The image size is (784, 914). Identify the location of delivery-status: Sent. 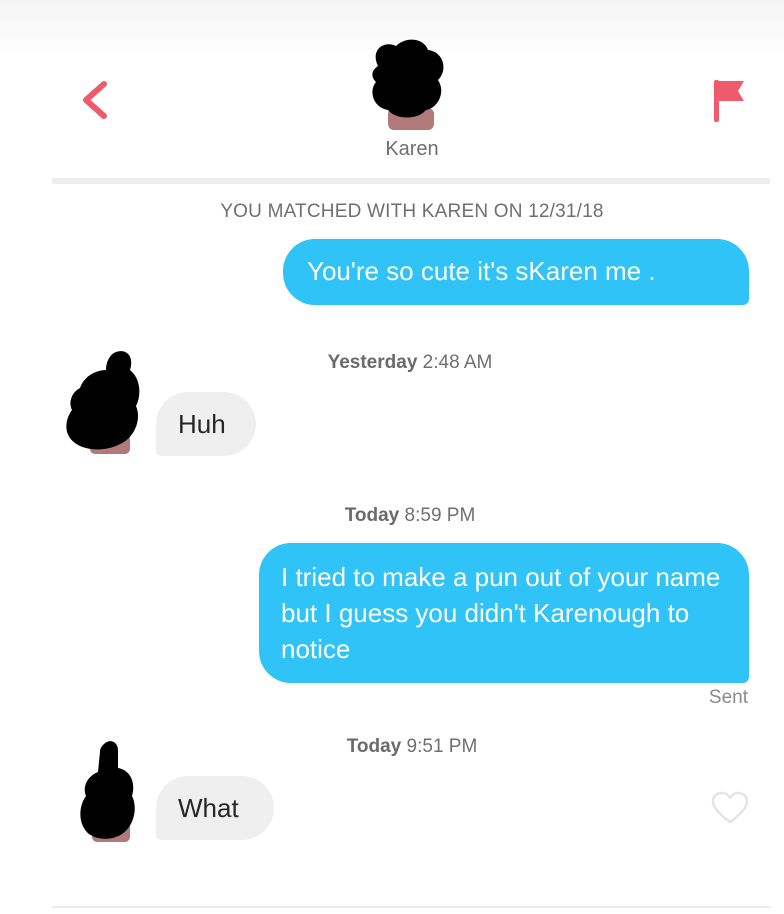
(728, 697).